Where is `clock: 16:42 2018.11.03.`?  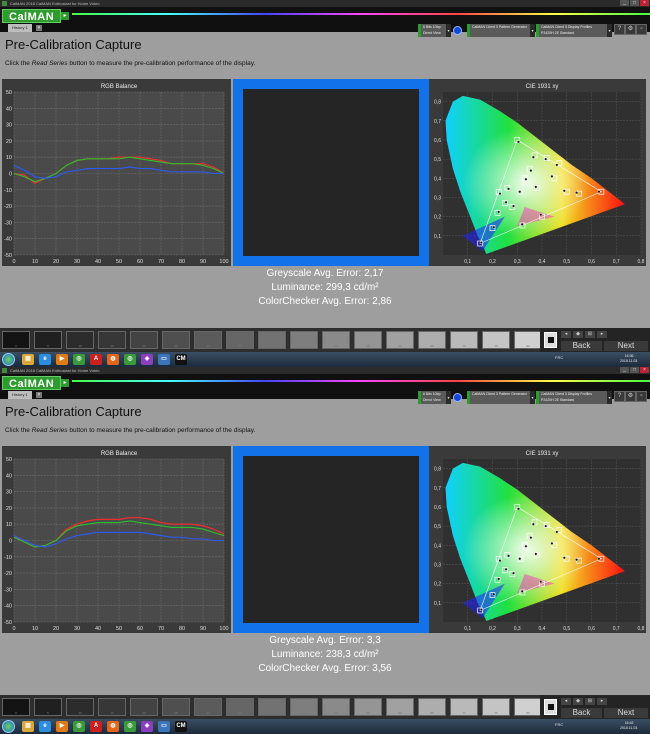
clock: 16:42 2018.11.03. is located at coordinates (629, 726).